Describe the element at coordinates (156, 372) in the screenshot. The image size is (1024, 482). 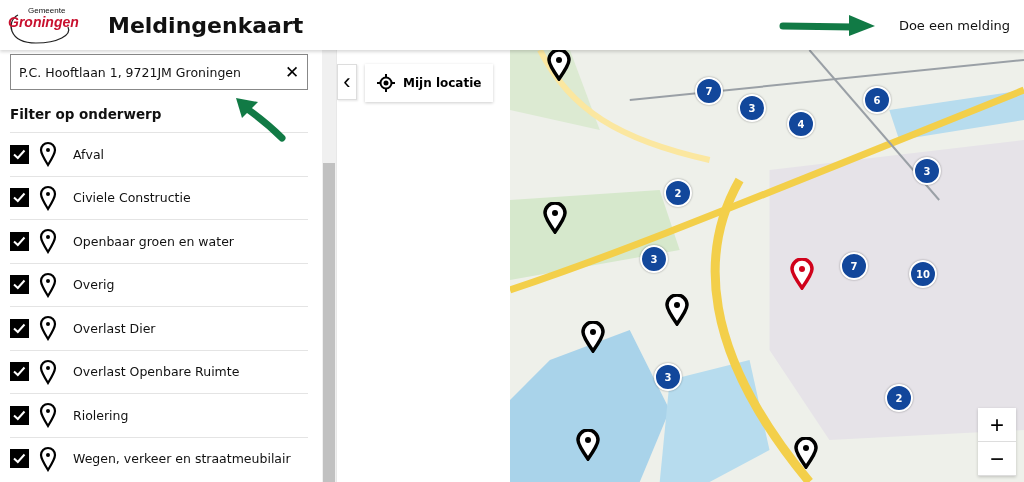
I see `filter-label: Overlast Openbare Ruimte` at that location.